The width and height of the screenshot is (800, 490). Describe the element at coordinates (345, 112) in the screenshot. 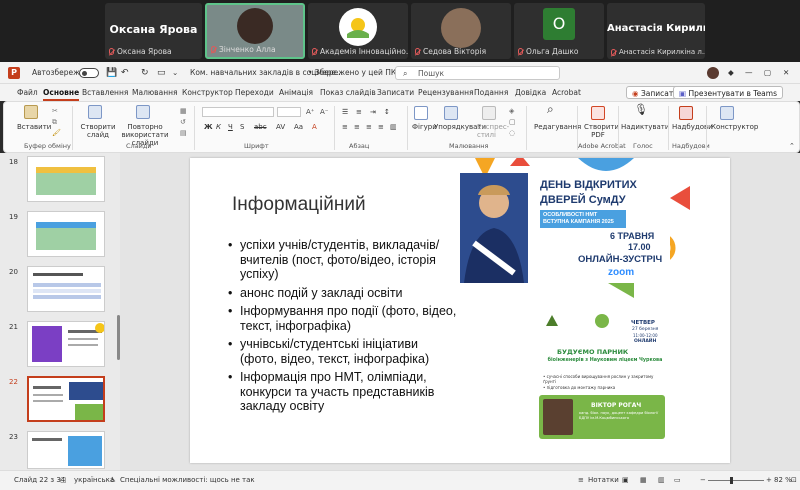

I see `bullets-icon: ☰` at that location.